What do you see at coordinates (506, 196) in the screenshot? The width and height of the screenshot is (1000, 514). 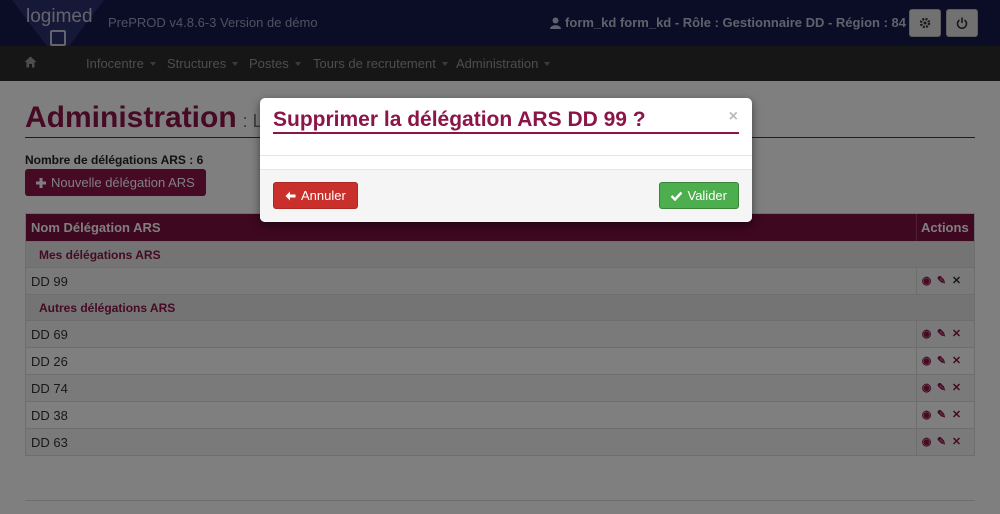 I see `modal-footer: Annuler Valider` at bounding box center [506, 196].